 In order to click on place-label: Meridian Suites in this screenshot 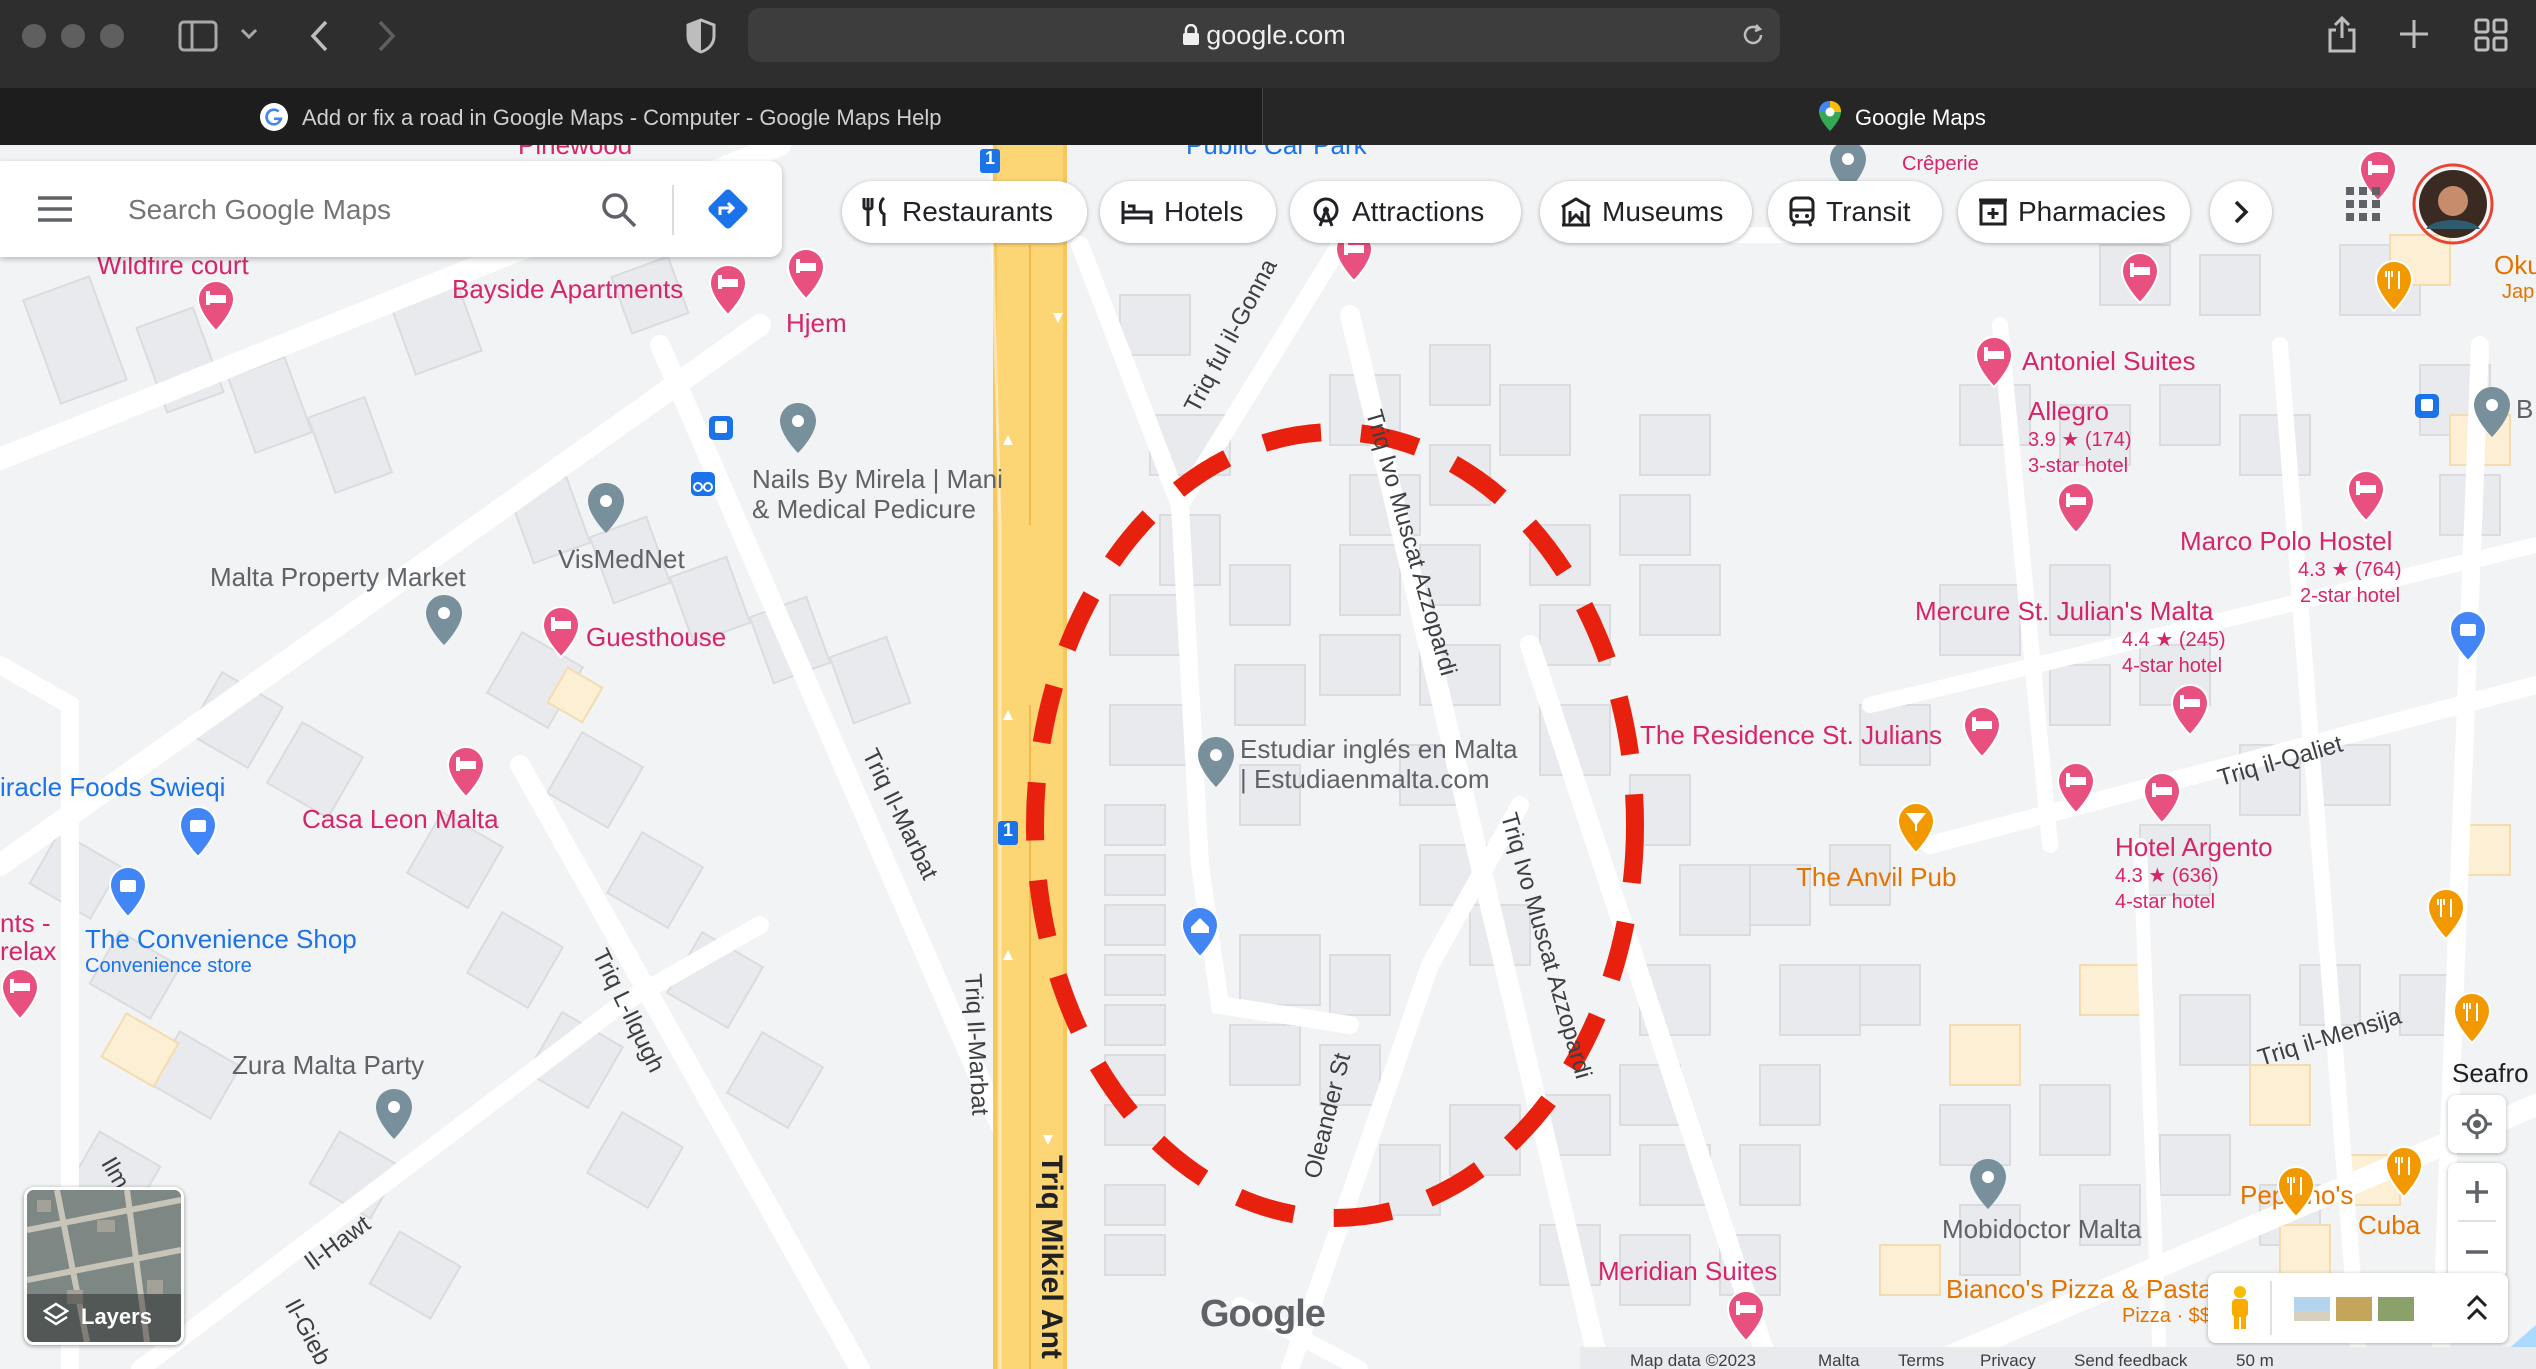, I will do `click(1687, 1271)`.